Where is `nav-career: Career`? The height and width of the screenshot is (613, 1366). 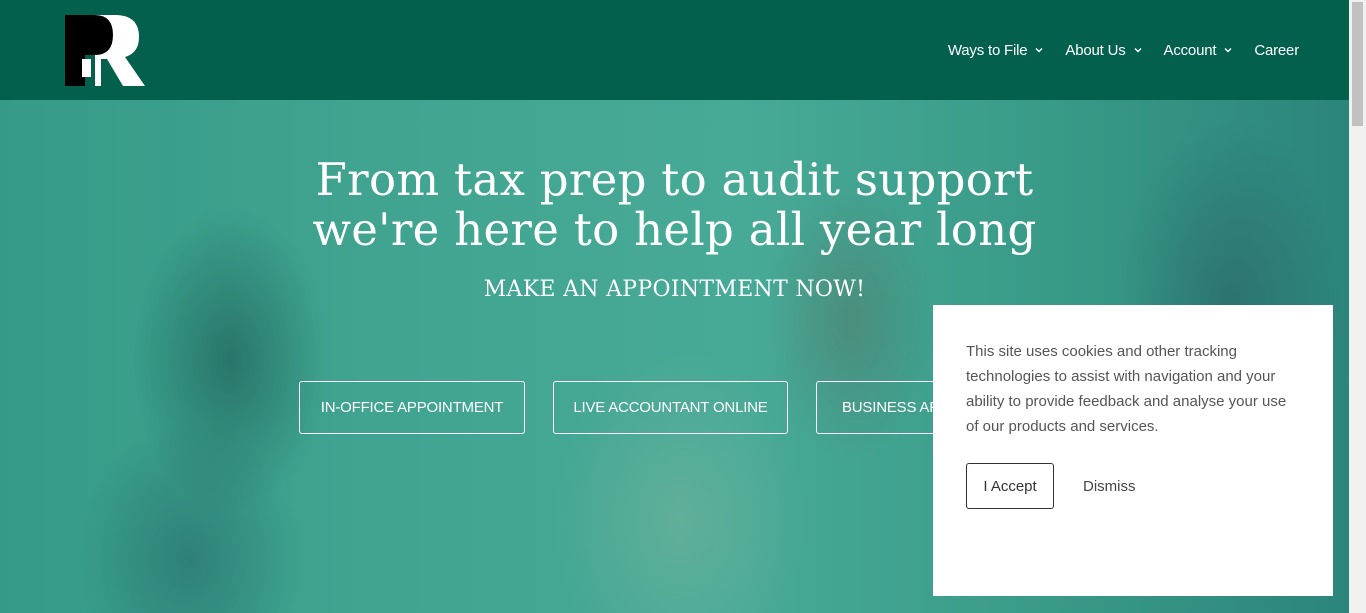
nav-career: Career is located at coordinates (1276, 50).